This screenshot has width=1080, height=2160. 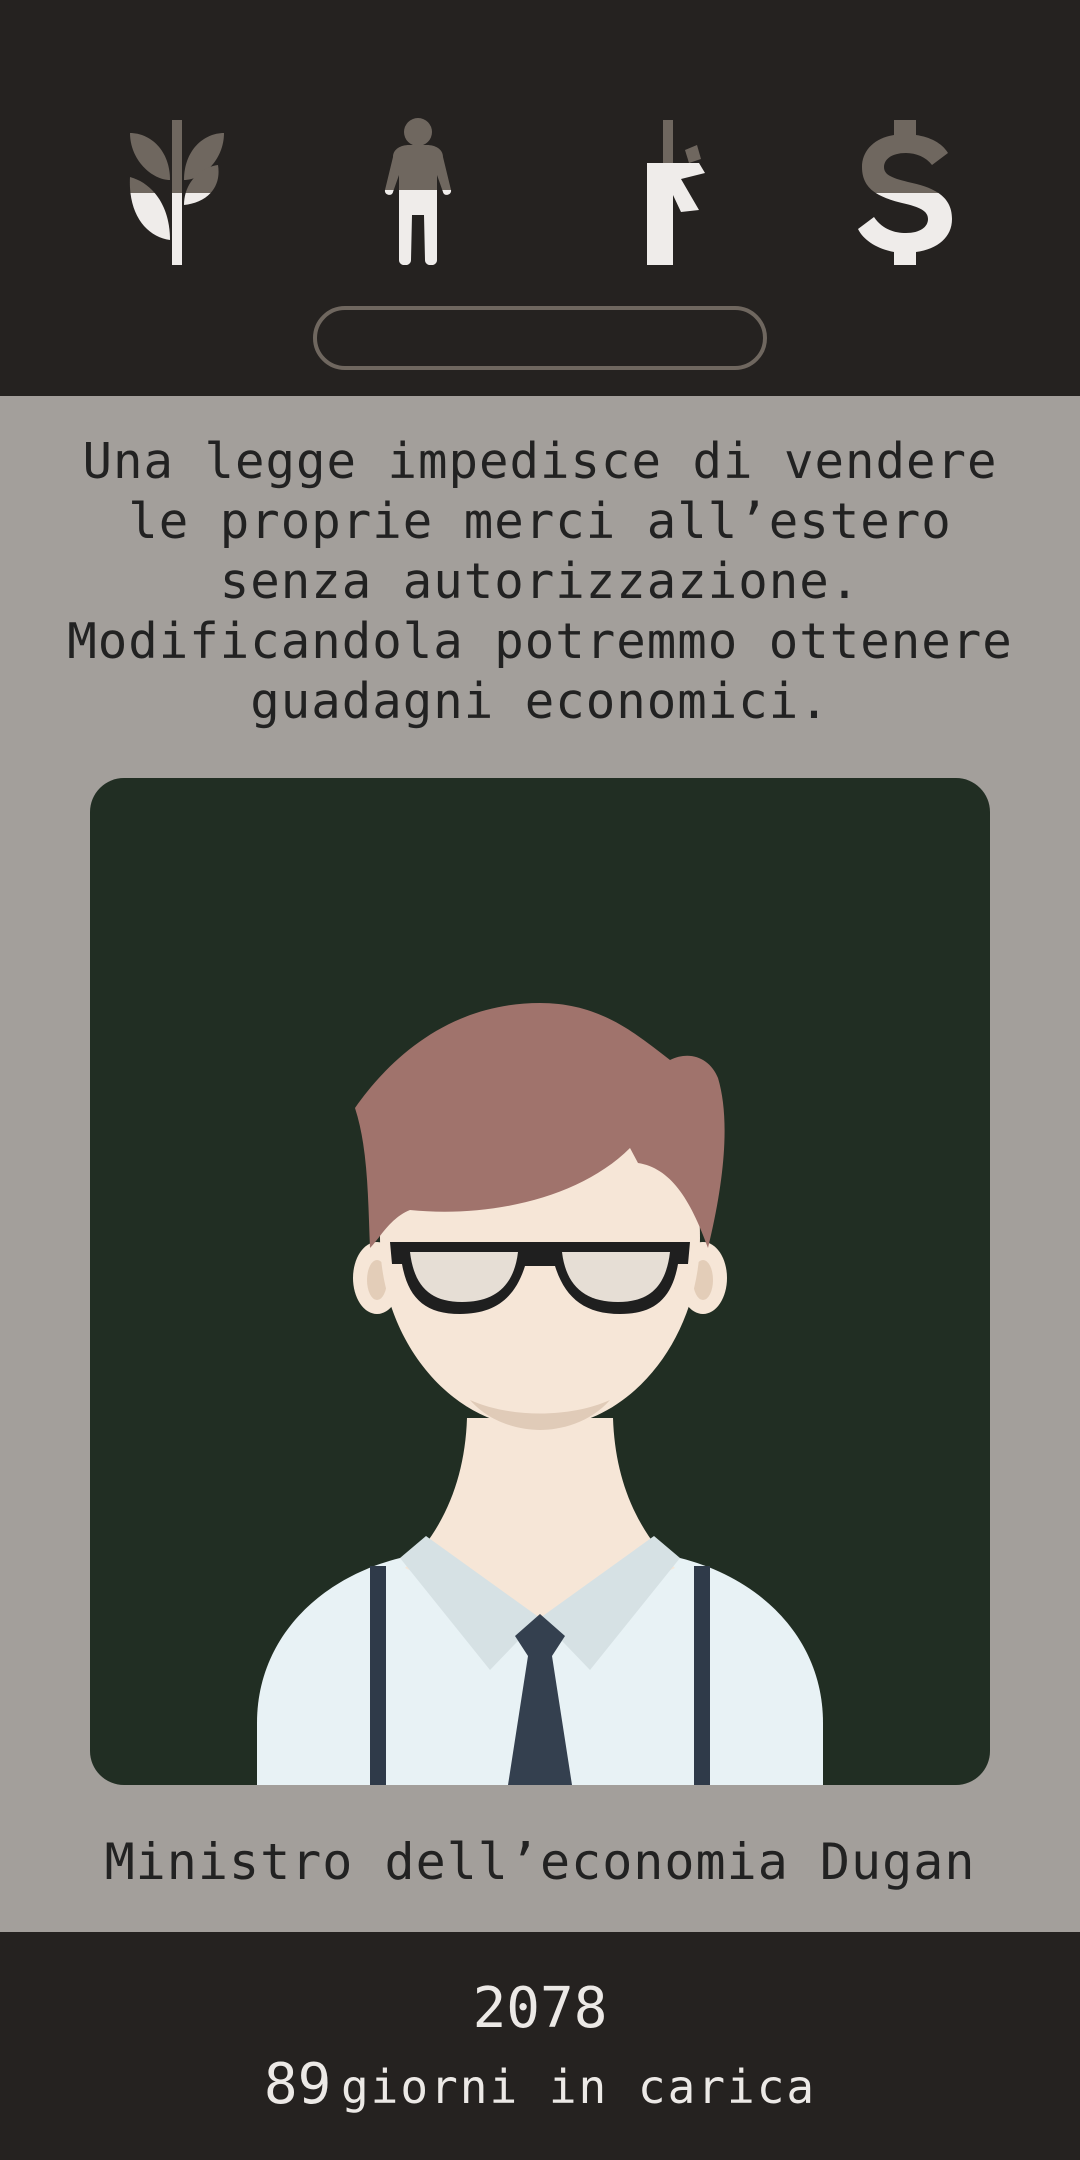 I want to click on current-year: 2078, so click(x=540, y=2008).